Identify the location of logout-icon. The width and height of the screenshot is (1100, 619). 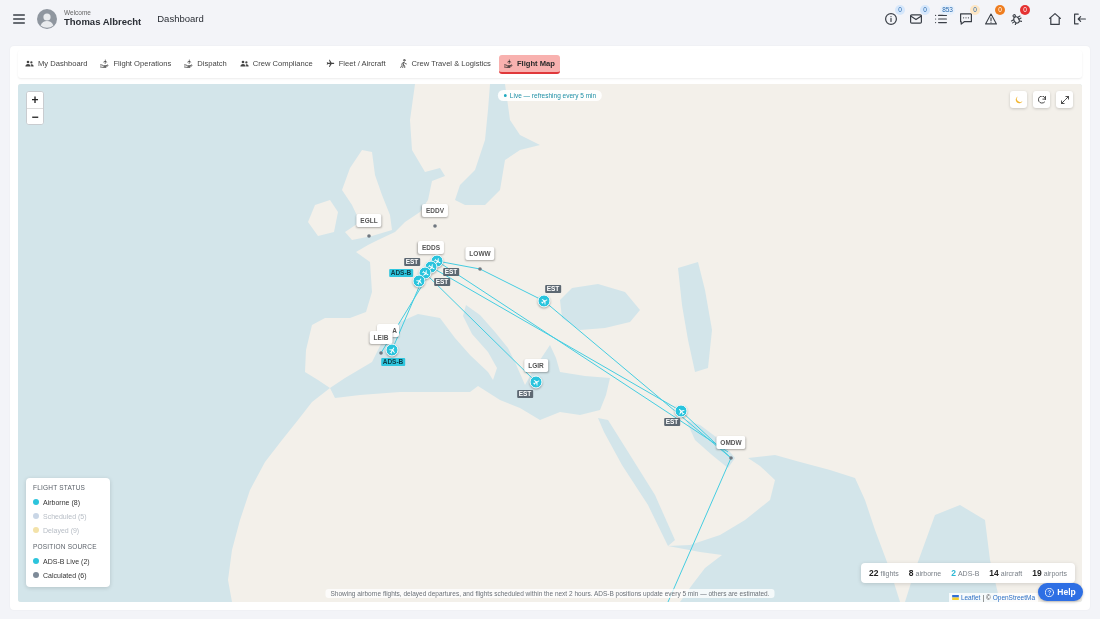
(1080, 18).